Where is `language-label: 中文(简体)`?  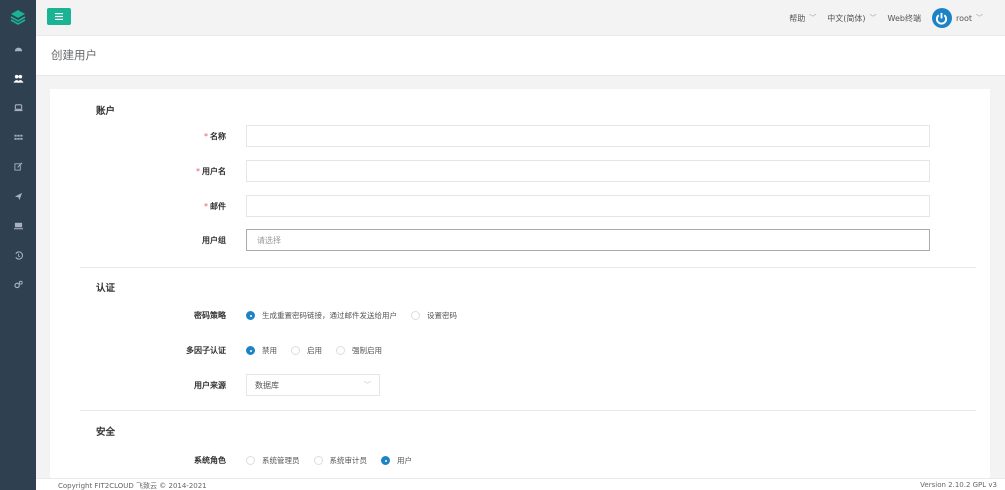
language-label: 中文(简体) is located at coordinates (846, 18).